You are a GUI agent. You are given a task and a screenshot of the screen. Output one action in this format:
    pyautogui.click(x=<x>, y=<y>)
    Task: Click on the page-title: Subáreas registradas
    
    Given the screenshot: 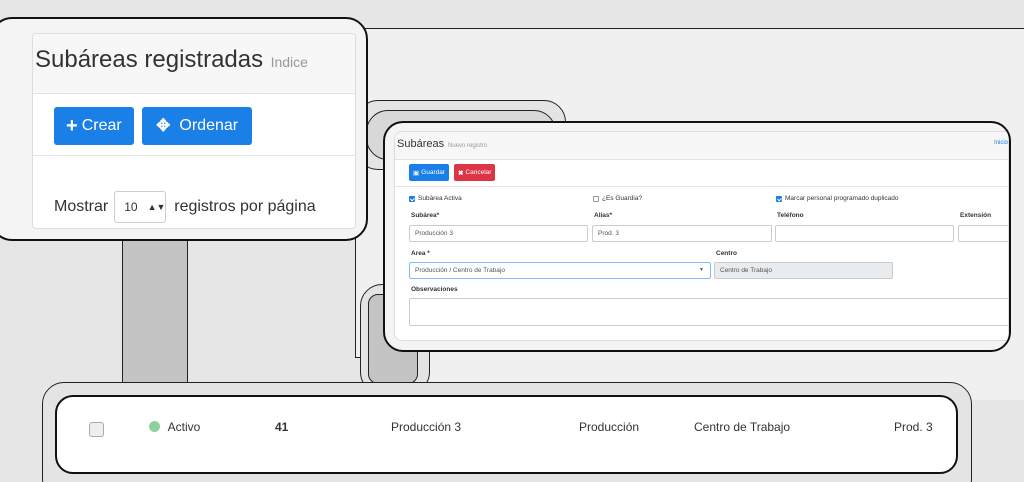 What is the action you would take?
    pyautogui.click(x=149, y=59)
    